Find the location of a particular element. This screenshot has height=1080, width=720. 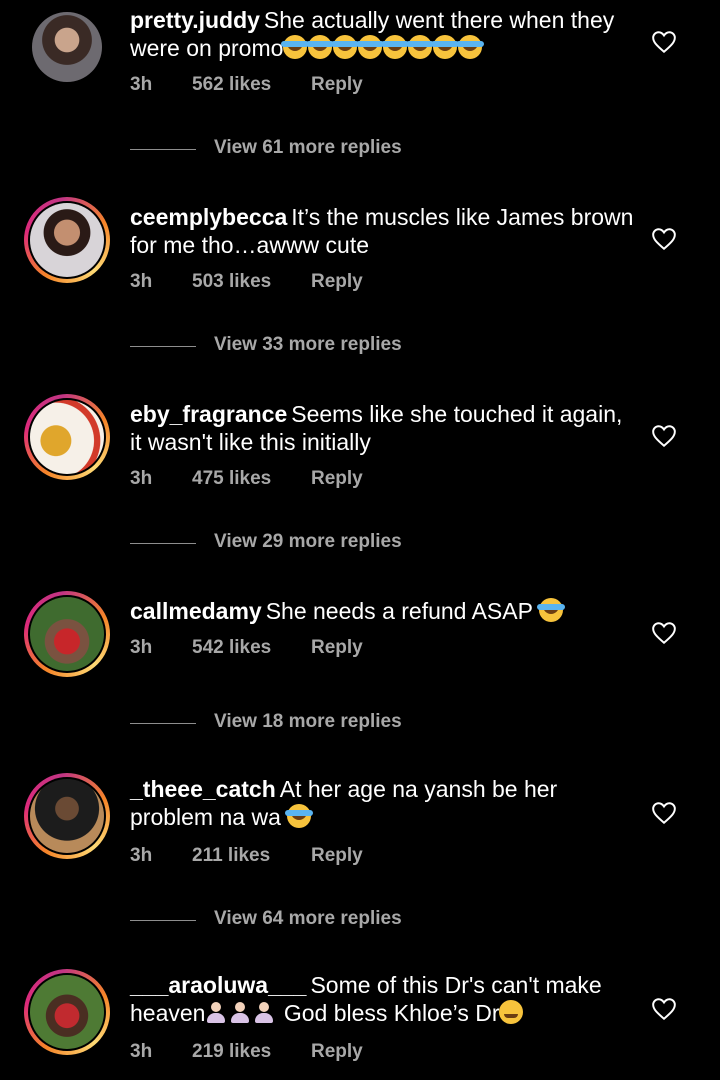

comment-username: ceemplybecca is located at coordinates (208, 217).